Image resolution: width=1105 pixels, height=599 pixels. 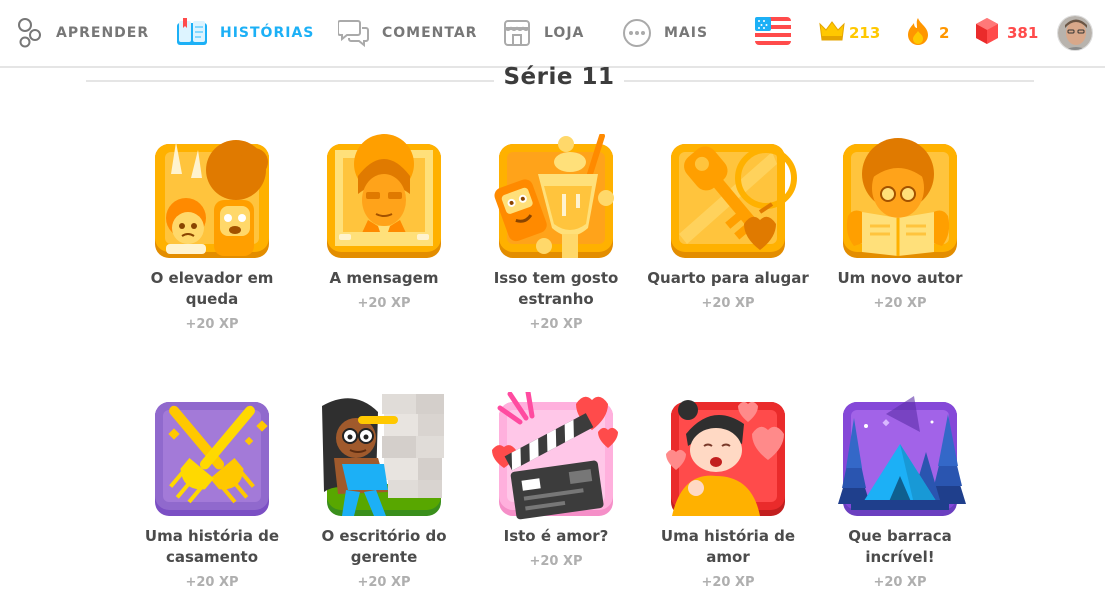 I want to click on streak-count: 2, so click(x=944, y=33).